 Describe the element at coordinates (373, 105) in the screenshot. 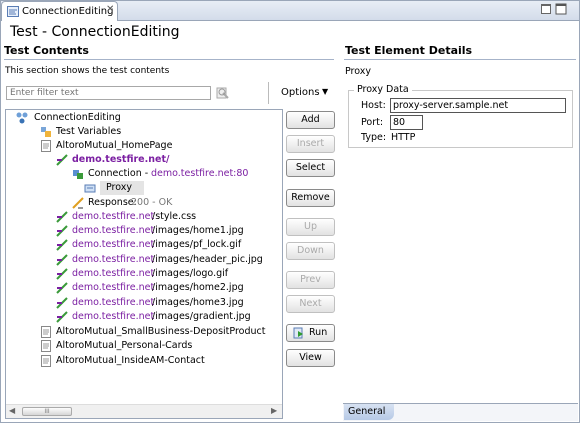

I see `host-label: Host:` at that location.